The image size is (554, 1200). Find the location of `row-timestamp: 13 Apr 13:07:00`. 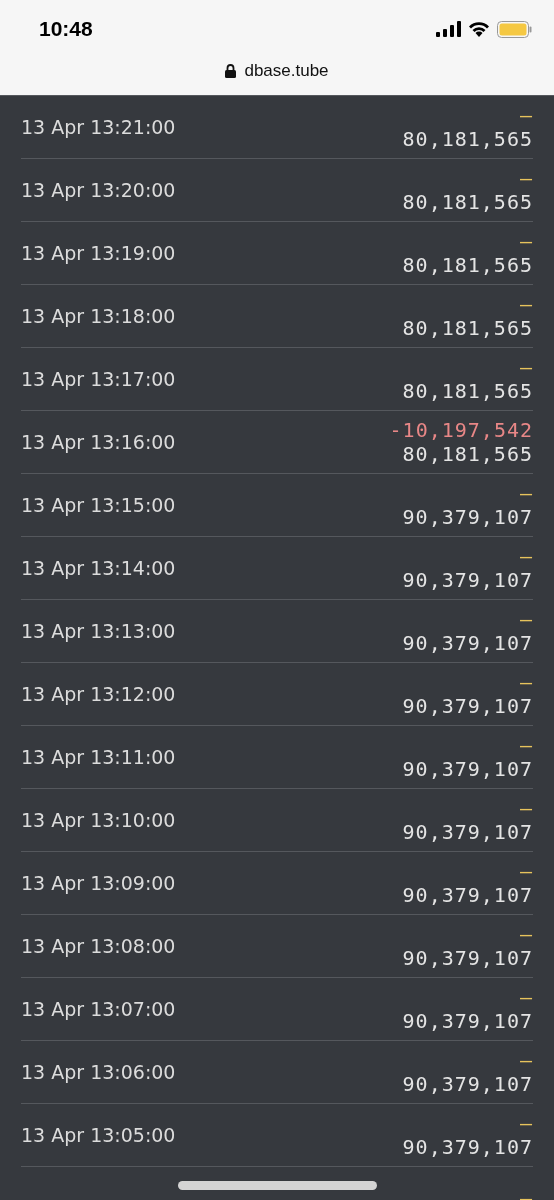

row-timestamp: 13 Apr 13:07:00 is located at coordinates (98, 1009).